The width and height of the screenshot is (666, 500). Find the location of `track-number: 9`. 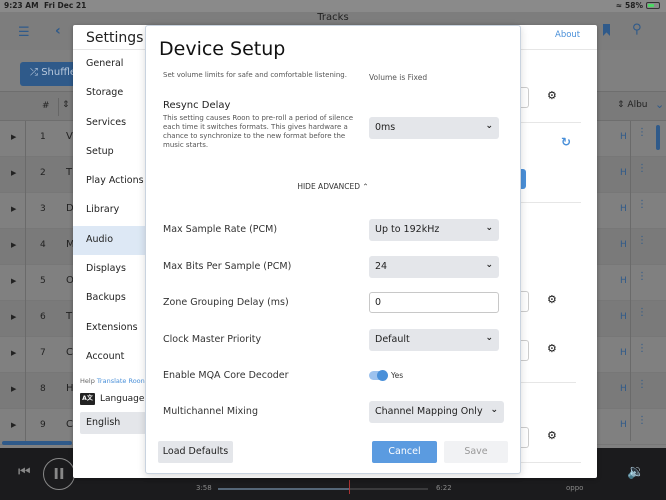

track-number: 9 is located at coordinates (43, 425).